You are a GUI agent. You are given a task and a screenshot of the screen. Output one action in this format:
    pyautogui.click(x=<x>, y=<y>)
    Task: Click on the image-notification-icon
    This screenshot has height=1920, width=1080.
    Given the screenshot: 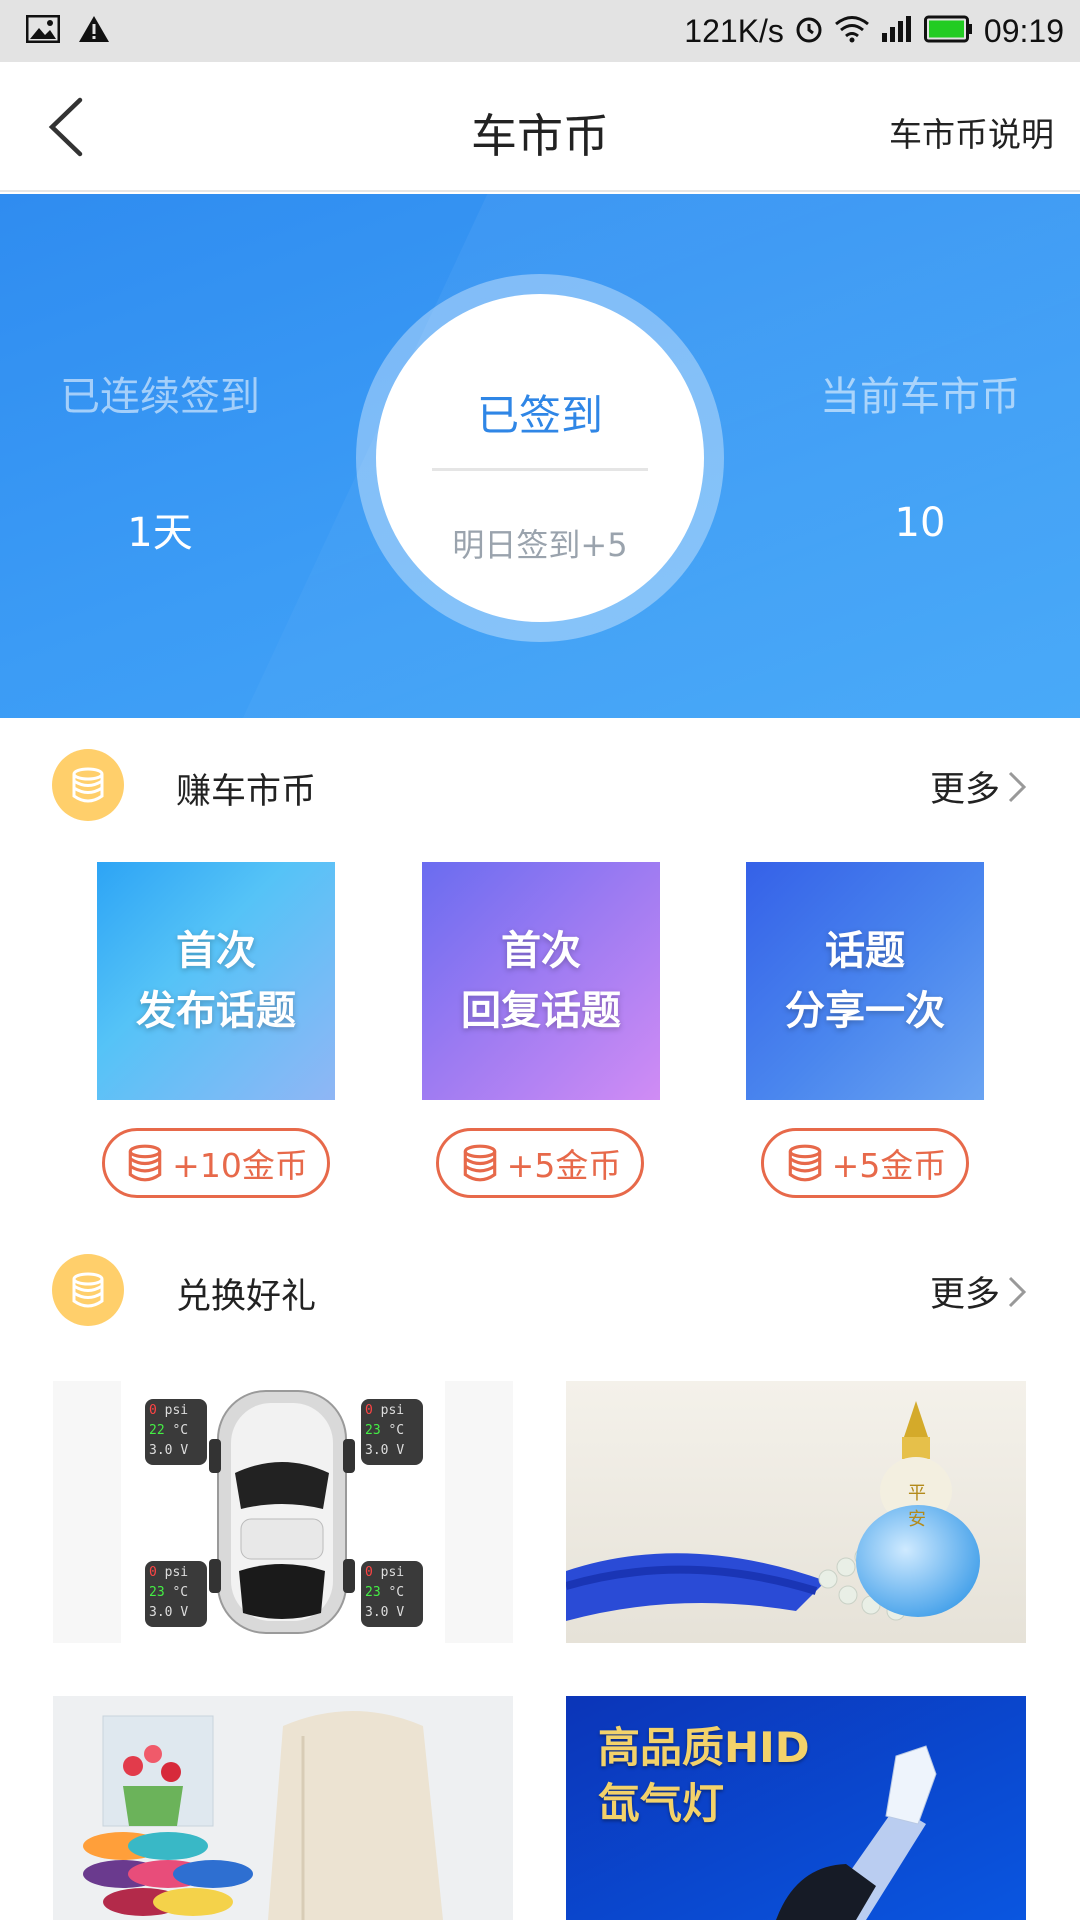 What is the action you would take?
    pyautogui.click(x=43, y=30)
    